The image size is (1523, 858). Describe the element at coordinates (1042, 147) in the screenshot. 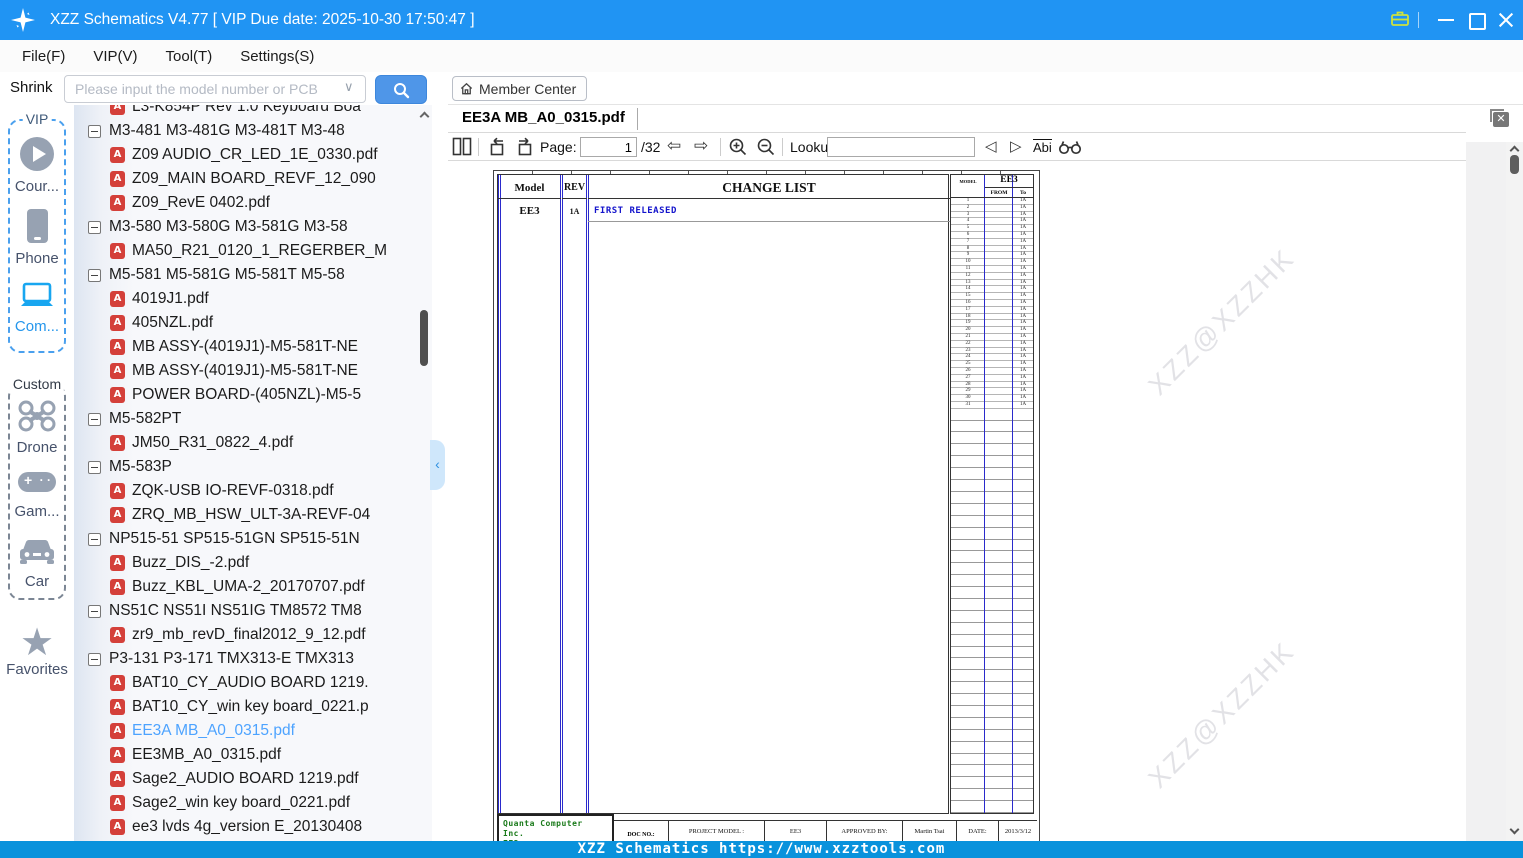

I see `match-case-toggle: Abi` at that location.